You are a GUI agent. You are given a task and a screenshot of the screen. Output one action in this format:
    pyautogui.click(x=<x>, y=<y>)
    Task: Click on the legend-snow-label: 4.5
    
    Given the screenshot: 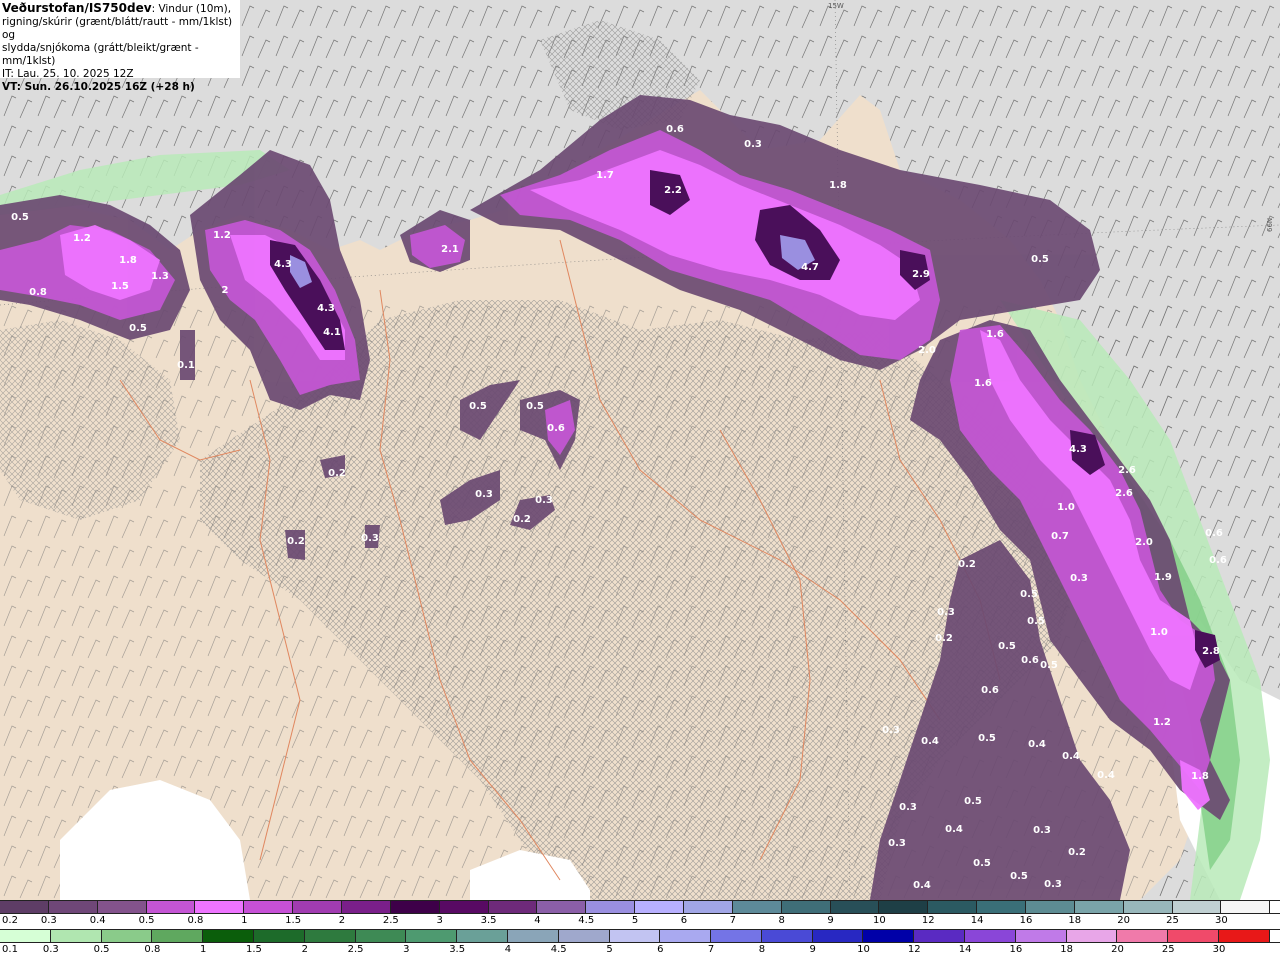 What is the action you would take?
    pyautogui.click(x=586, y=920)
    